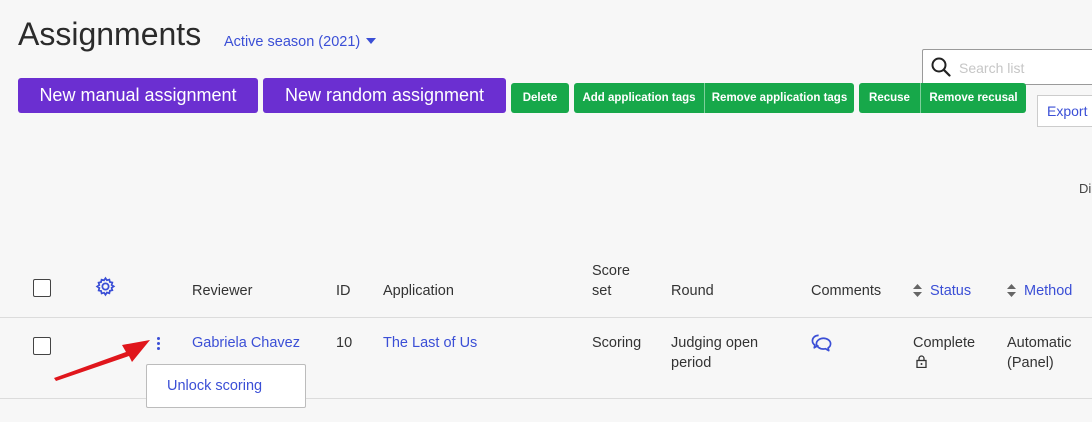 The height and width of the screenshot is (422, 1092). Describe the element at coordinates (42, 288) in the screenshot. I see `select-all-checkbox` at that location.